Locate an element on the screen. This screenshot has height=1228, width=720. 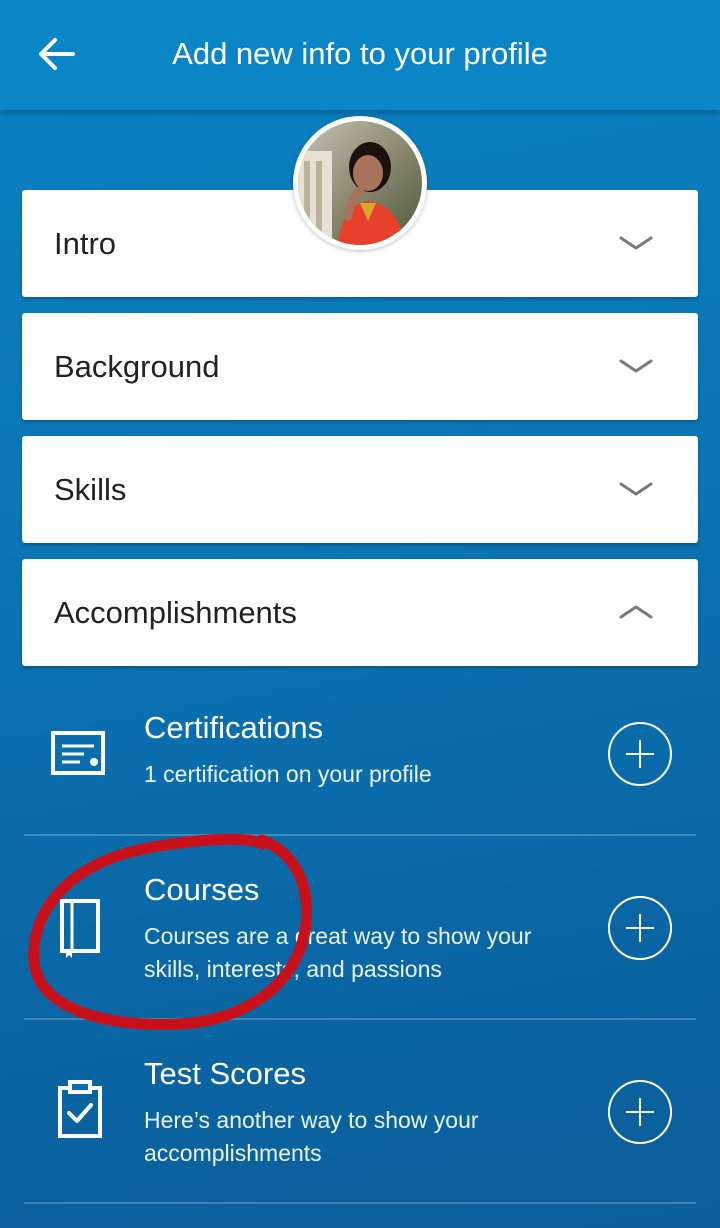
section-label: Accomplishments is located at coordinates (175, 612).